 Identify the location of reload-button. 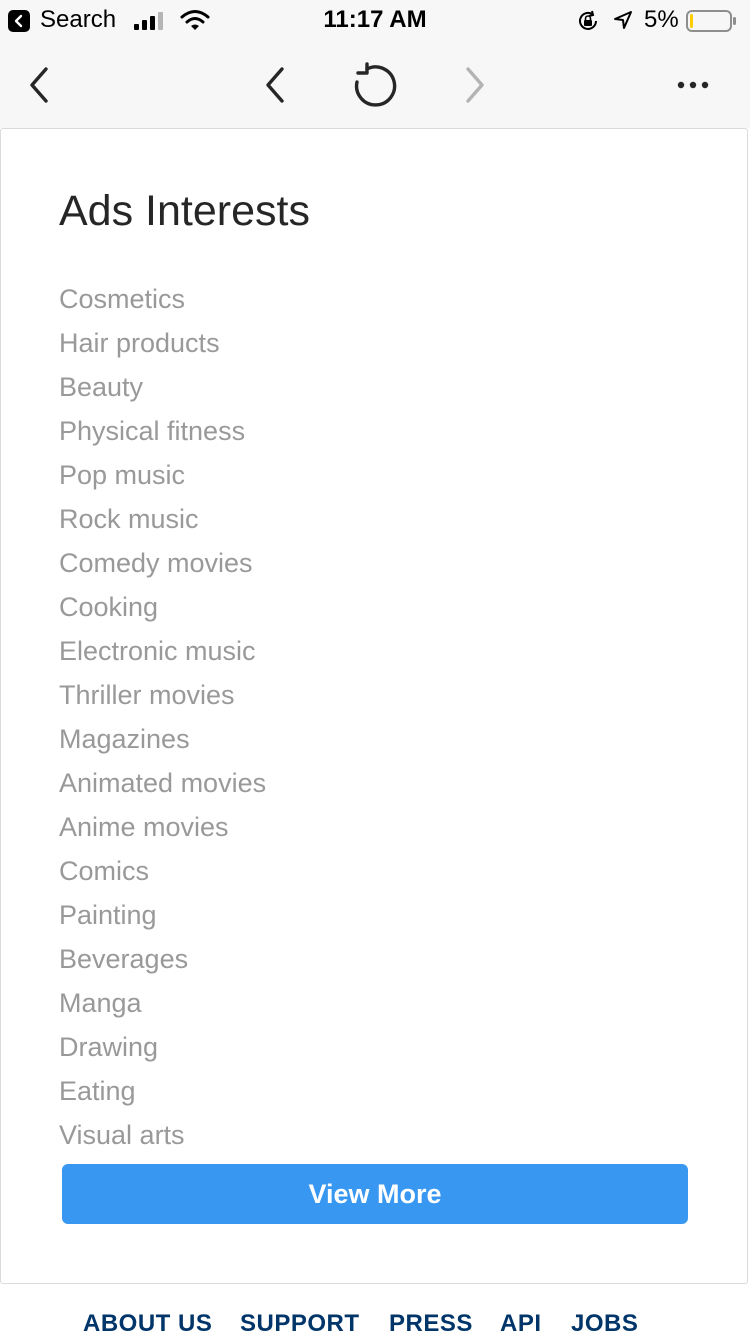
(374, 85).